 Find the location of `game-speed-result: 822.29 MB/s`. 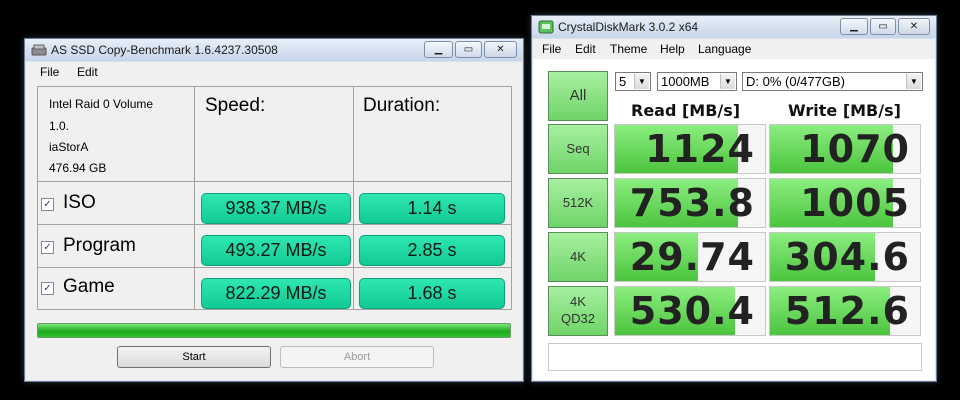

game-speed-result: 822.29 MB/s is located at coordinates (276, 293).